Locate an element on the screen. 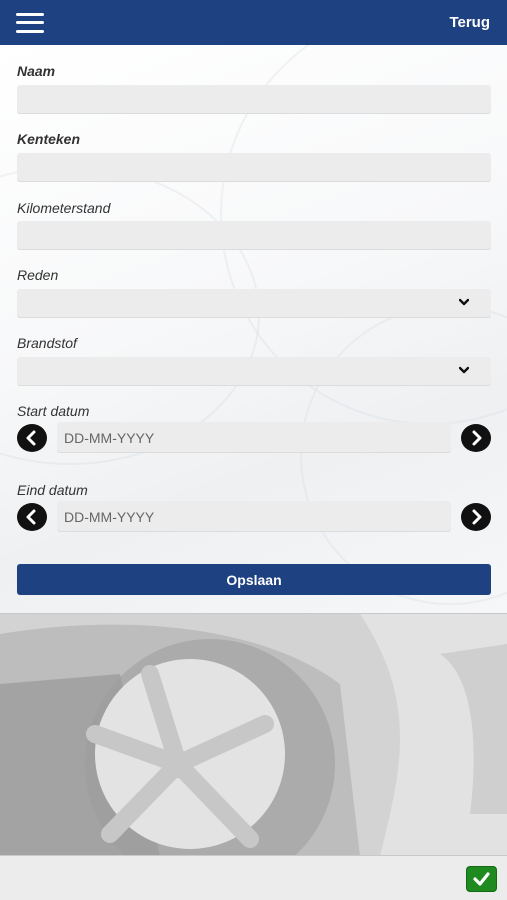 Image resolution: width=507 pixels, height=900 pixels. brandstof-label: Brandstof is located at coordinates (47, 343).